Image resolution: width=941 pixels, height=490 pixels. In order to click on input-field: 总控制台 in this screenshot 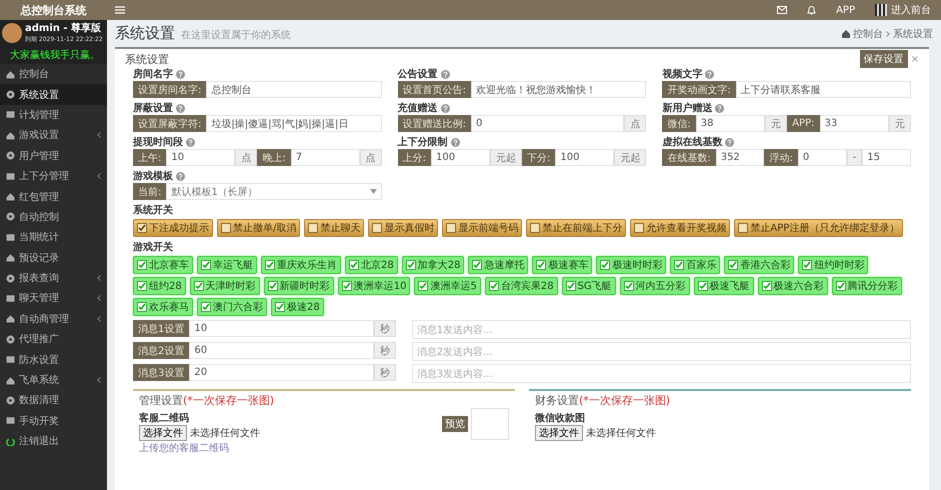, I will do `click(294, 89)`.